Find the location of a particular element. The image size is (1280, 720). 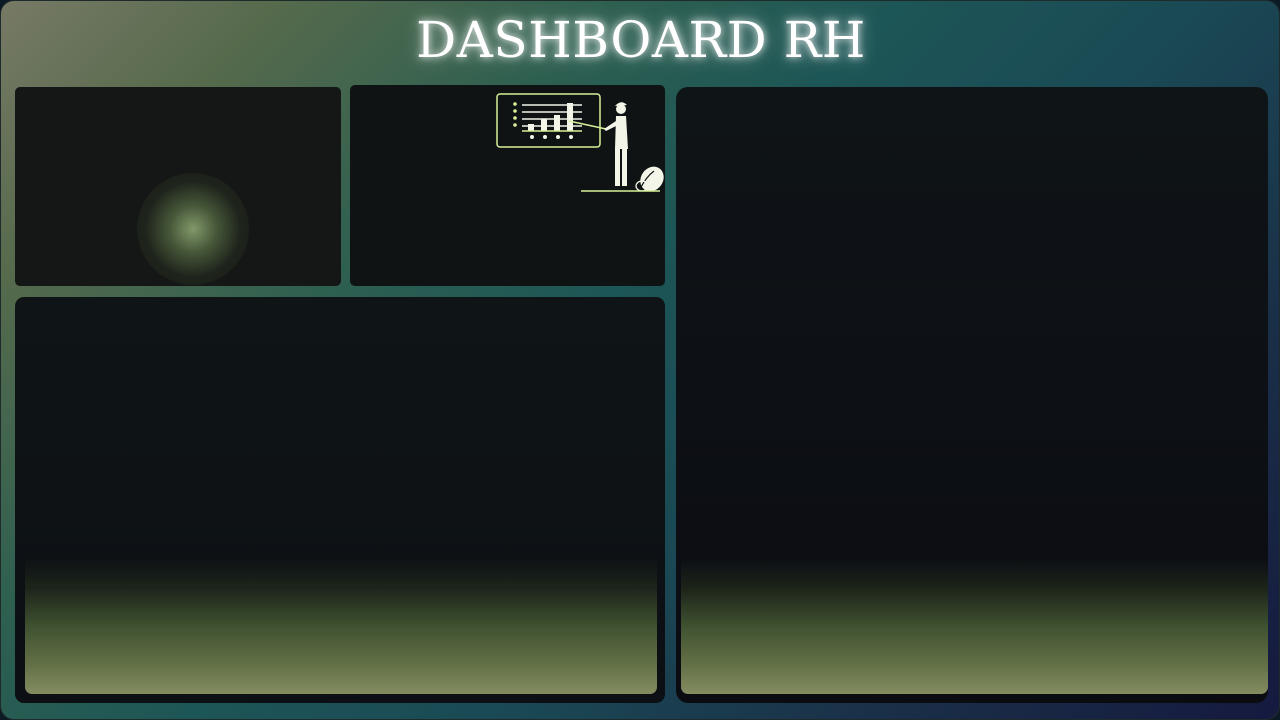

glow-orb-icon is located at coordinates (193, 229).